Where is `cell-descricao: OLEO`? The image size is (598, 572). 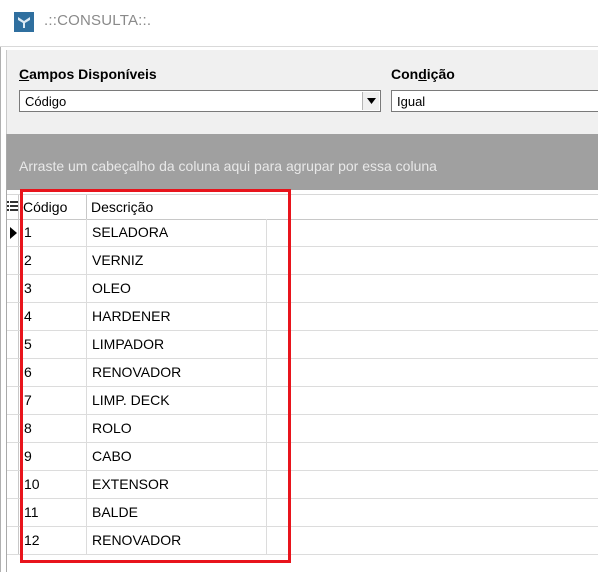 cell-descricao: OLEO is located at coordinates (177, 288).